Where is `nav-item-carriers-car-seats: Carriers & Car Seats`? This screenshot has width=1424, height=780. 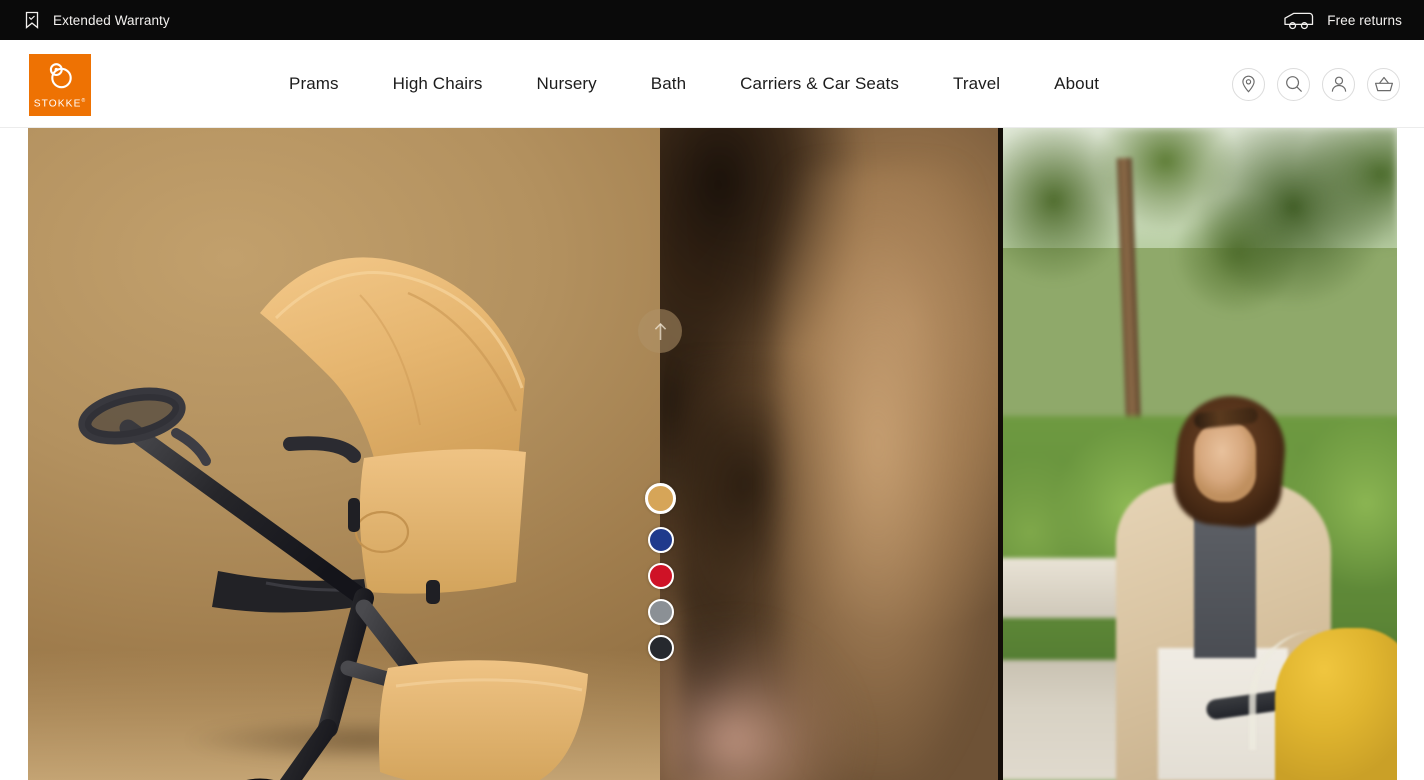
nav-item-carriers-car-seats: Carriers & Car Seats is located at coordinates (819, 84).